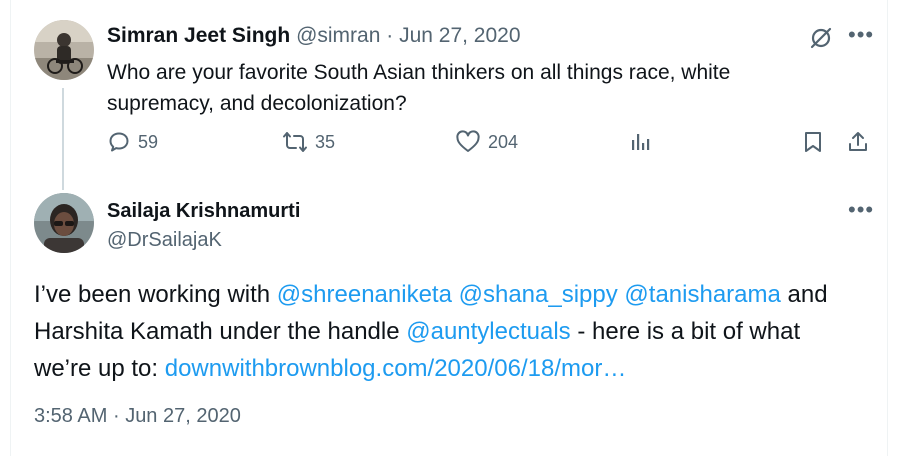 The height and width of the screenshot is (456, 899). Describe the element at coordinates (63, 139) in the screenshot. I see `thread-connector-line` at that location.